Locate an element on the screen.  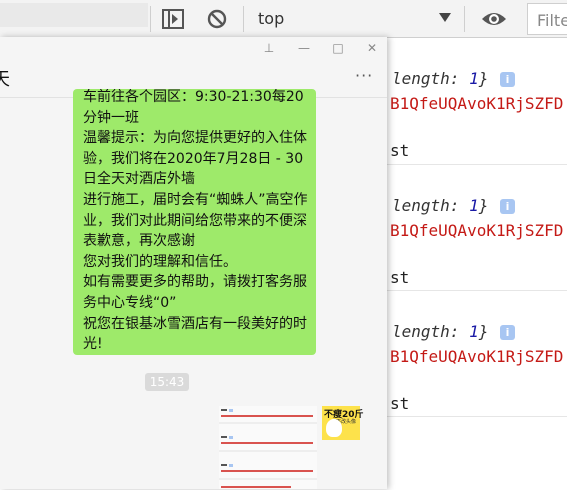
sticker-image: 不瘦20斤 不改头像 is located at coordinates (343, 423).